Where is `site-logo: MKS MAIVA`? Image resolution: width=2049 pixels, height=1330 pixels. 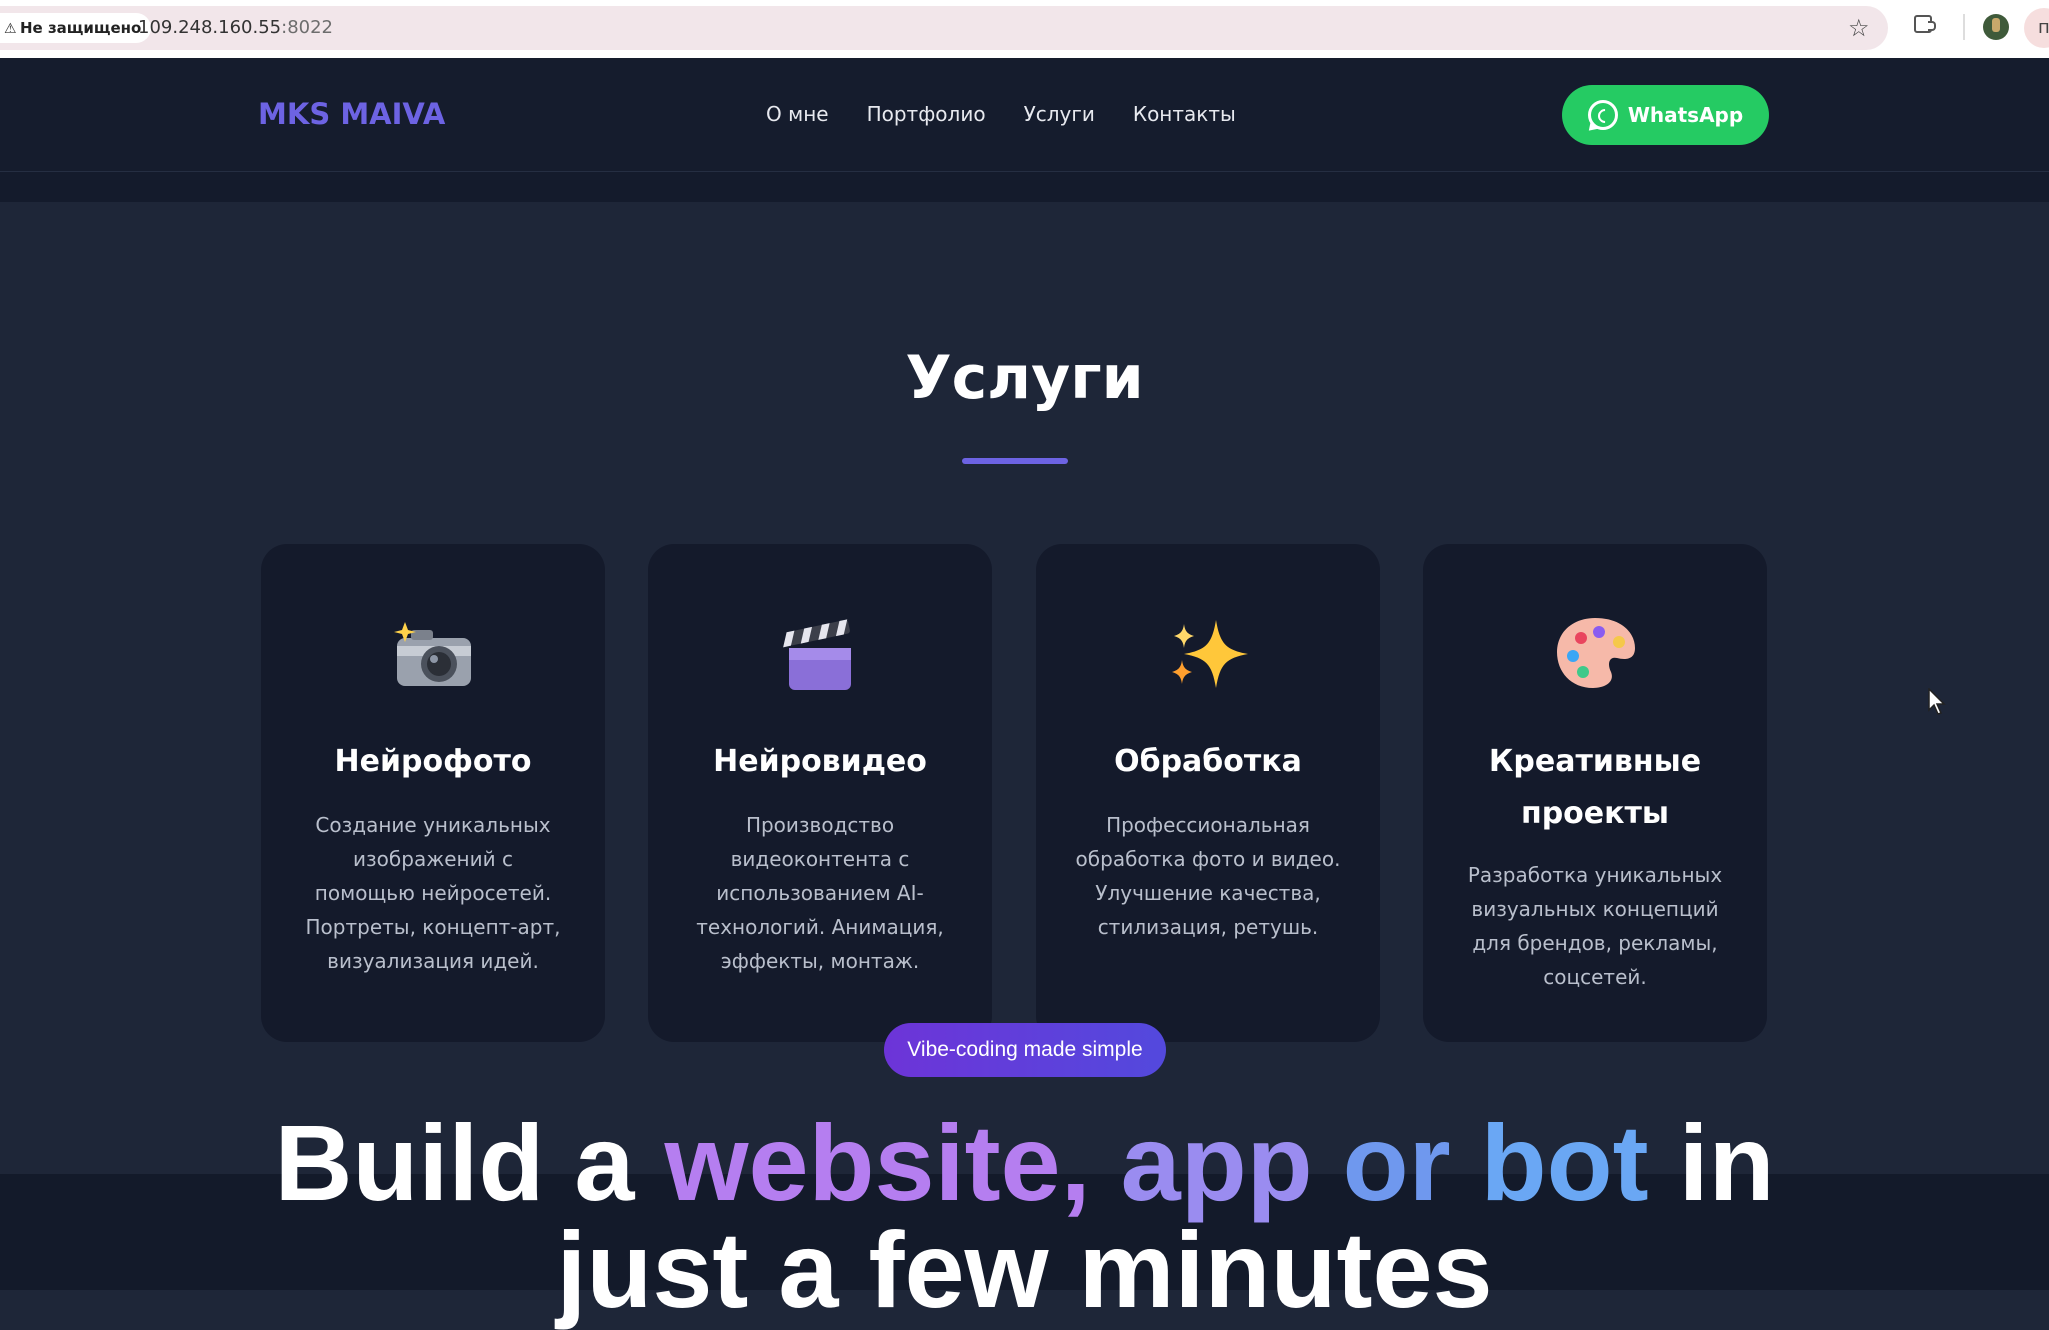 site-logo: MKS MAIVA is located at coordinates (351, 114).